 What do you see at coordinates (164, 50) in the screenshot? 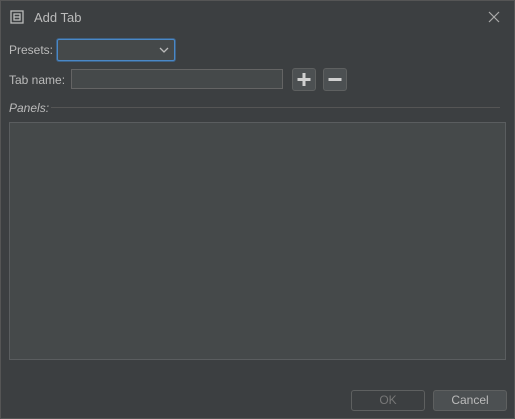
I see `chevron-down-icon` at bounding box center [164, 50].